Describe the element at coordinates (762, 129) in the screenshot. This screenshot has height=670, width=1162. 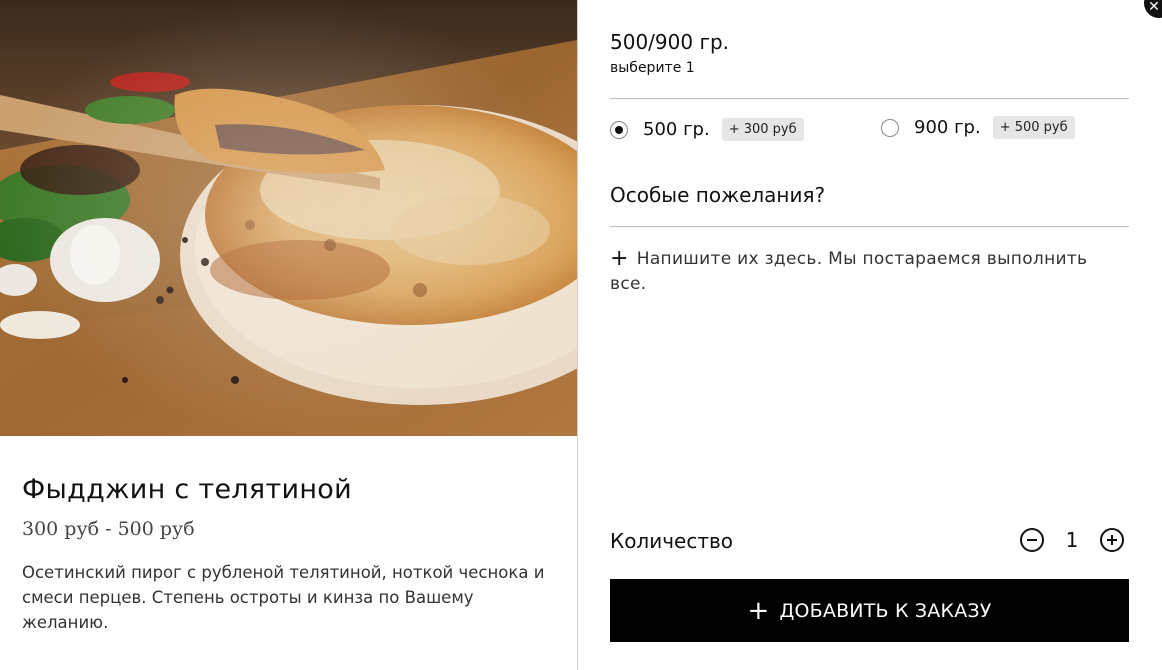
I see `option-price-tag: + 300 руб` at that location.